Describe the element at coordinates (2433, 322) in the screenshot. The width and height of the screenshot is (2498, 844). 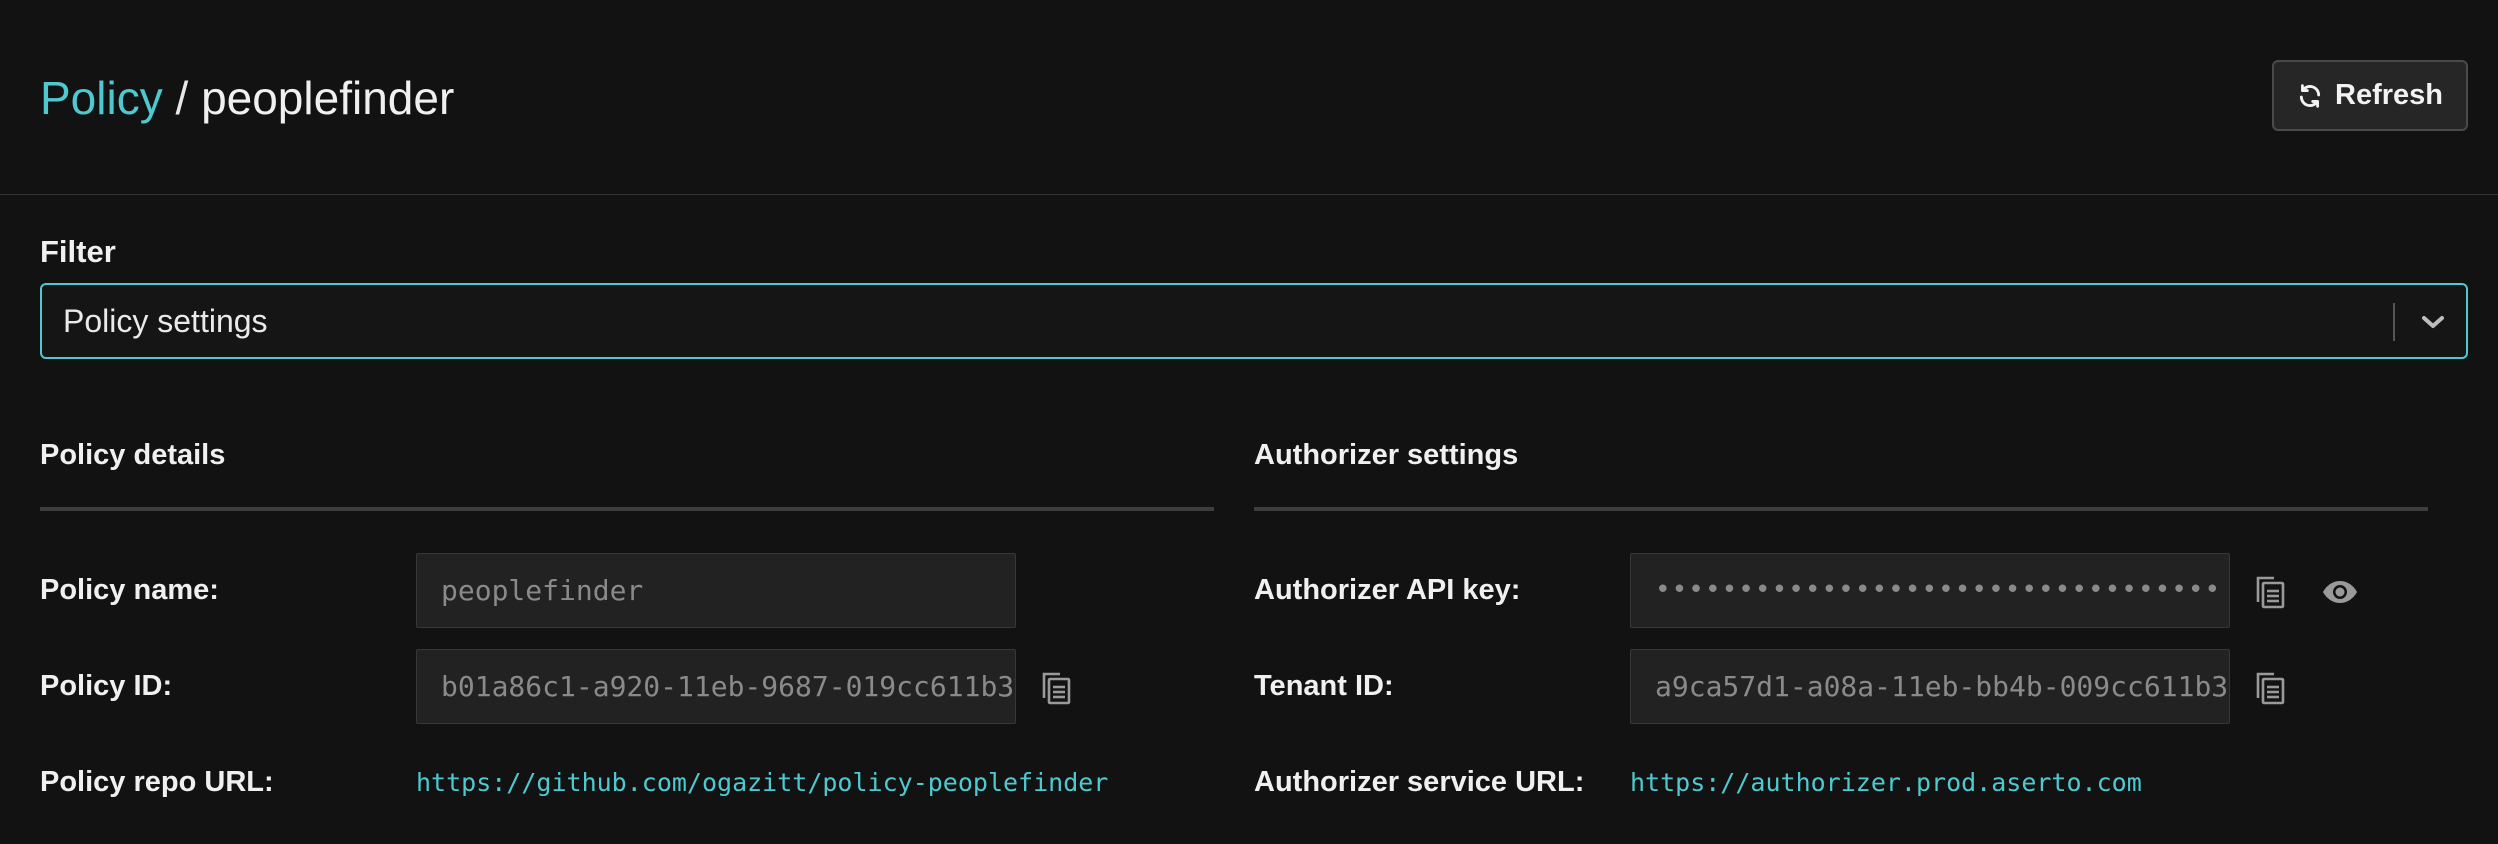
I see `chevron-down-icon` at that location.